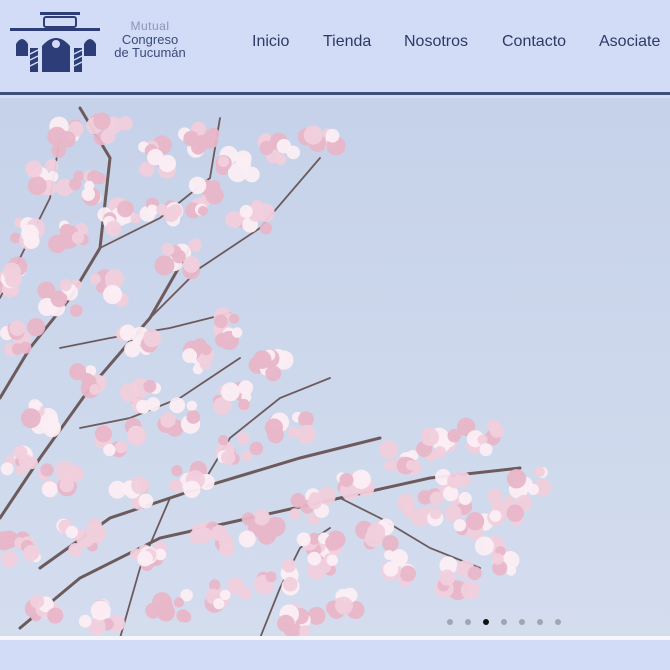 The height and width of the screenshot is (670, 670). What do you see at coordinates (347, 42) in the screenshot?
I see `nav-item-tienda: Tienda` at bounding box center [347, 42].